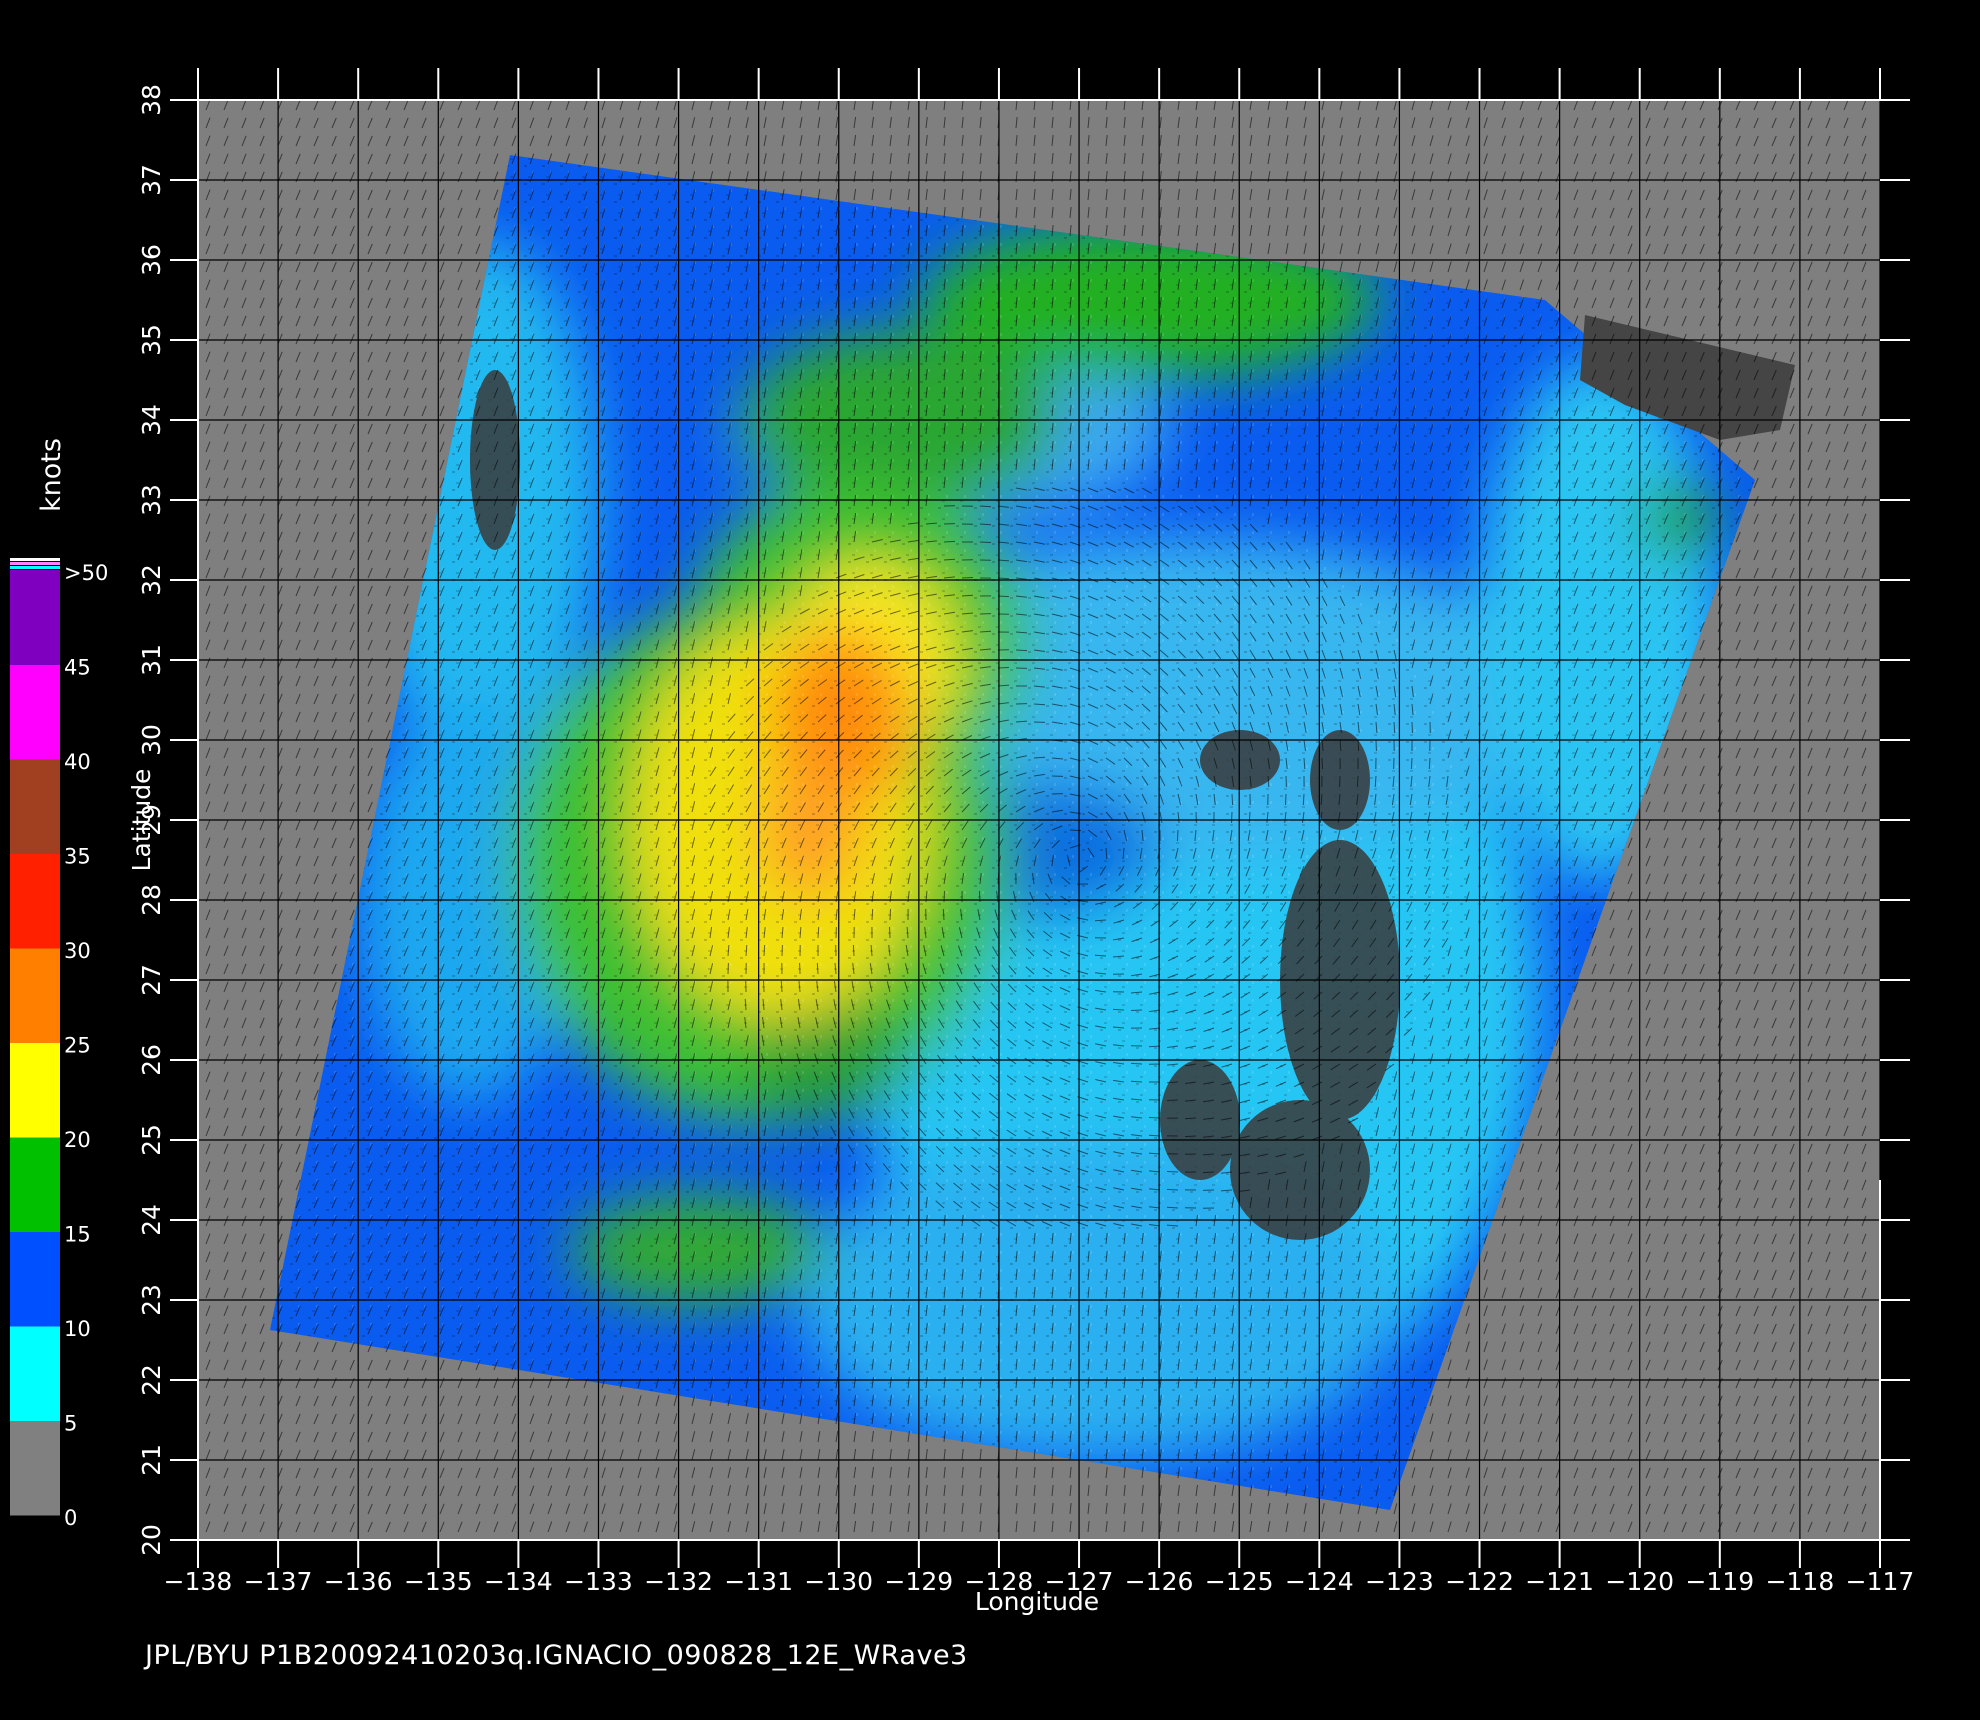 The width and height of the screenshot is (1980, 1720). I want to click on colorbar-unit-label: knots, so click(51, 475).